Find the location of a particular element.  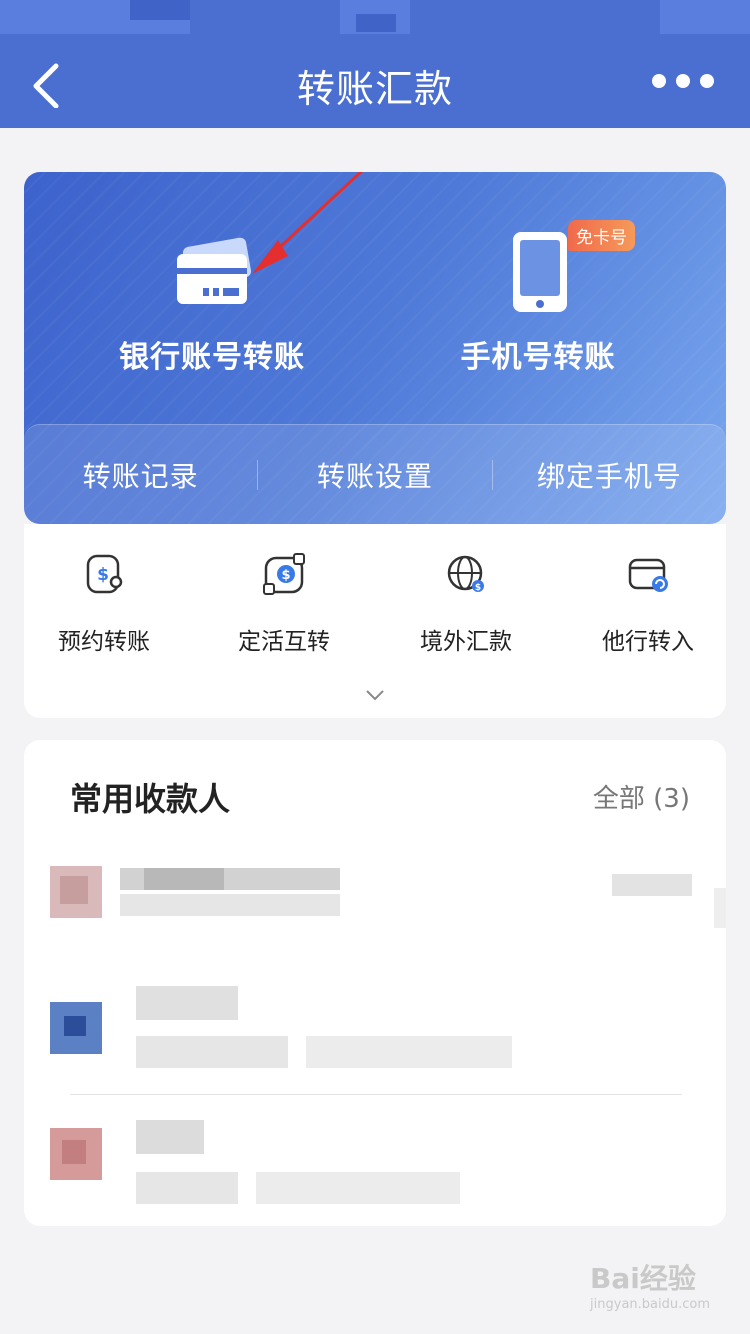

quick-functions: $ 预约转账 $ 定活互转 $ 境外汇款 他行转入 is located at coordinates (375, 621).